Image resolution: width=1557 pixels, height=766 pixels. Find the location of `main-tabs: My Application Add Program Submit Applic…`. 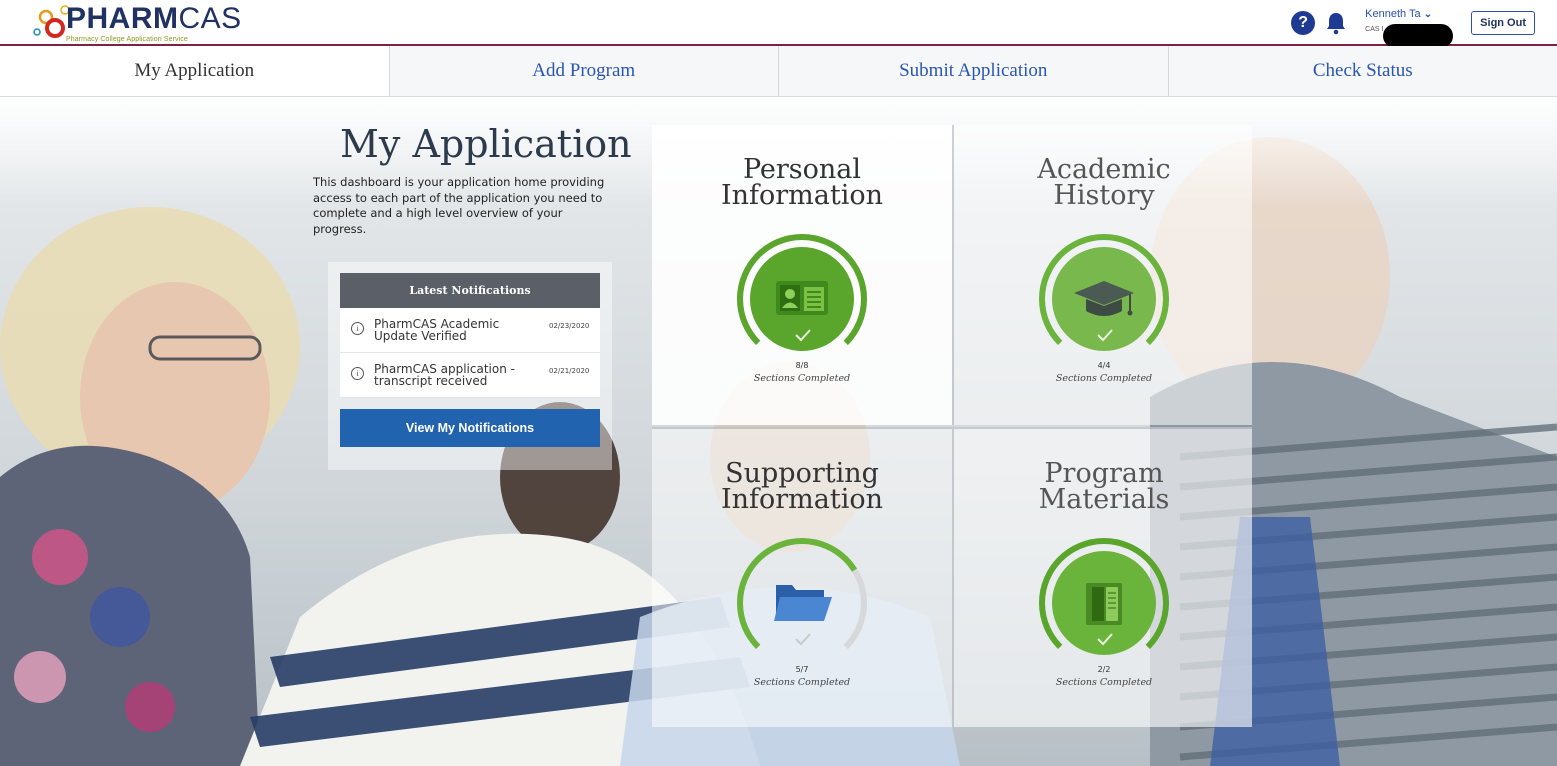

main-tabs: My Application Add Program Submit Applic… is located at coordinates (778, 71).